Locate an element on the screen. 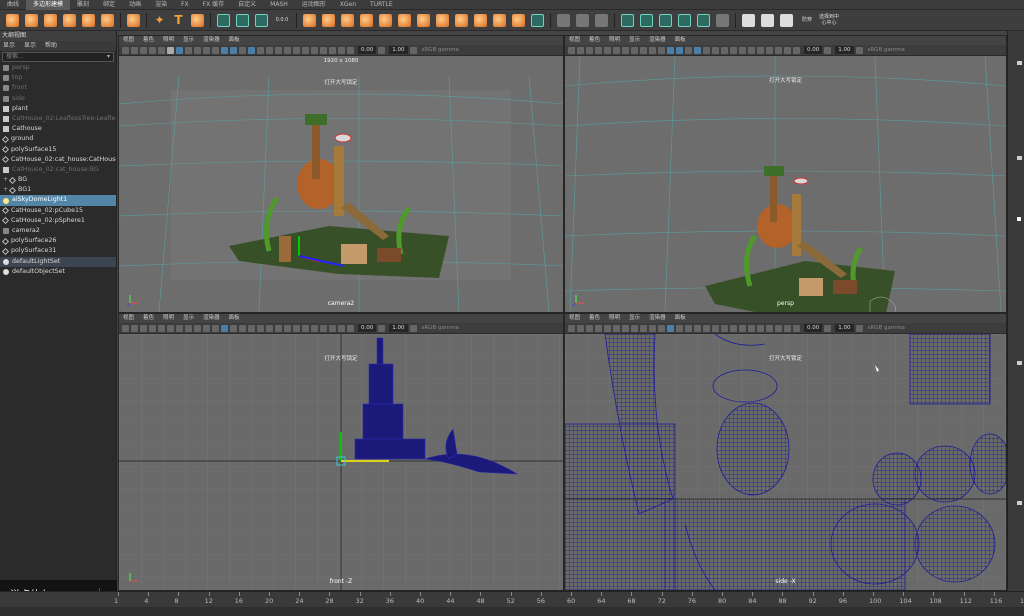  checker-icon is located at coordinates (722, 20).